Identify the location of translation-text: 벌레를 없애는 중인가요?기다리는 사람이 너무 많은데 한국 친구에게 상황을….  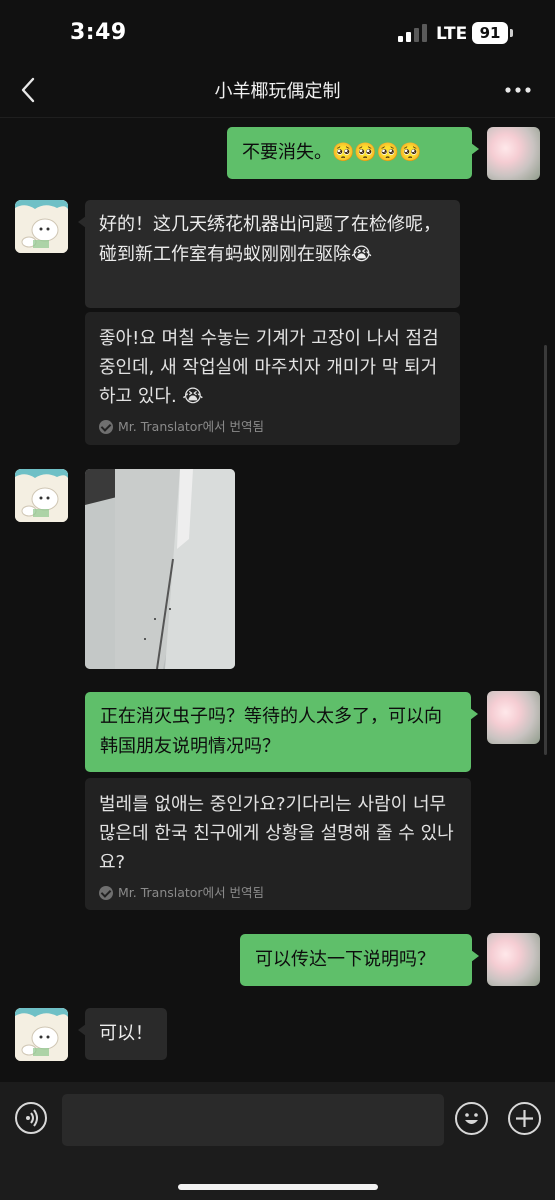
(276, 833).